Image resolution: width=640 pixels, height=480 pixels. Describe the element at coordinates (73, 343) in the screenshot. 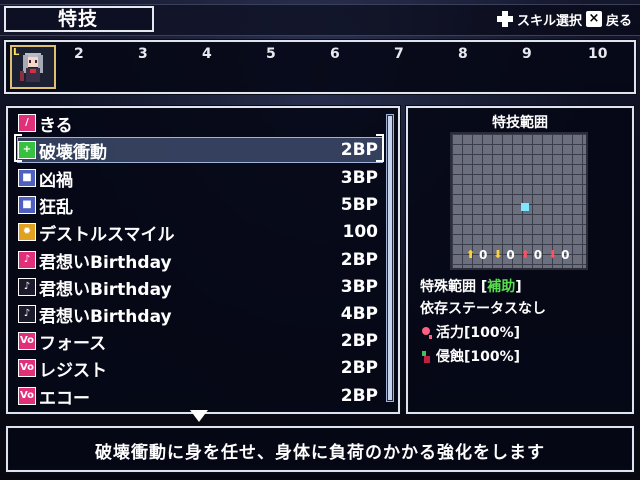

I see `skill-name: フォース` at that location.